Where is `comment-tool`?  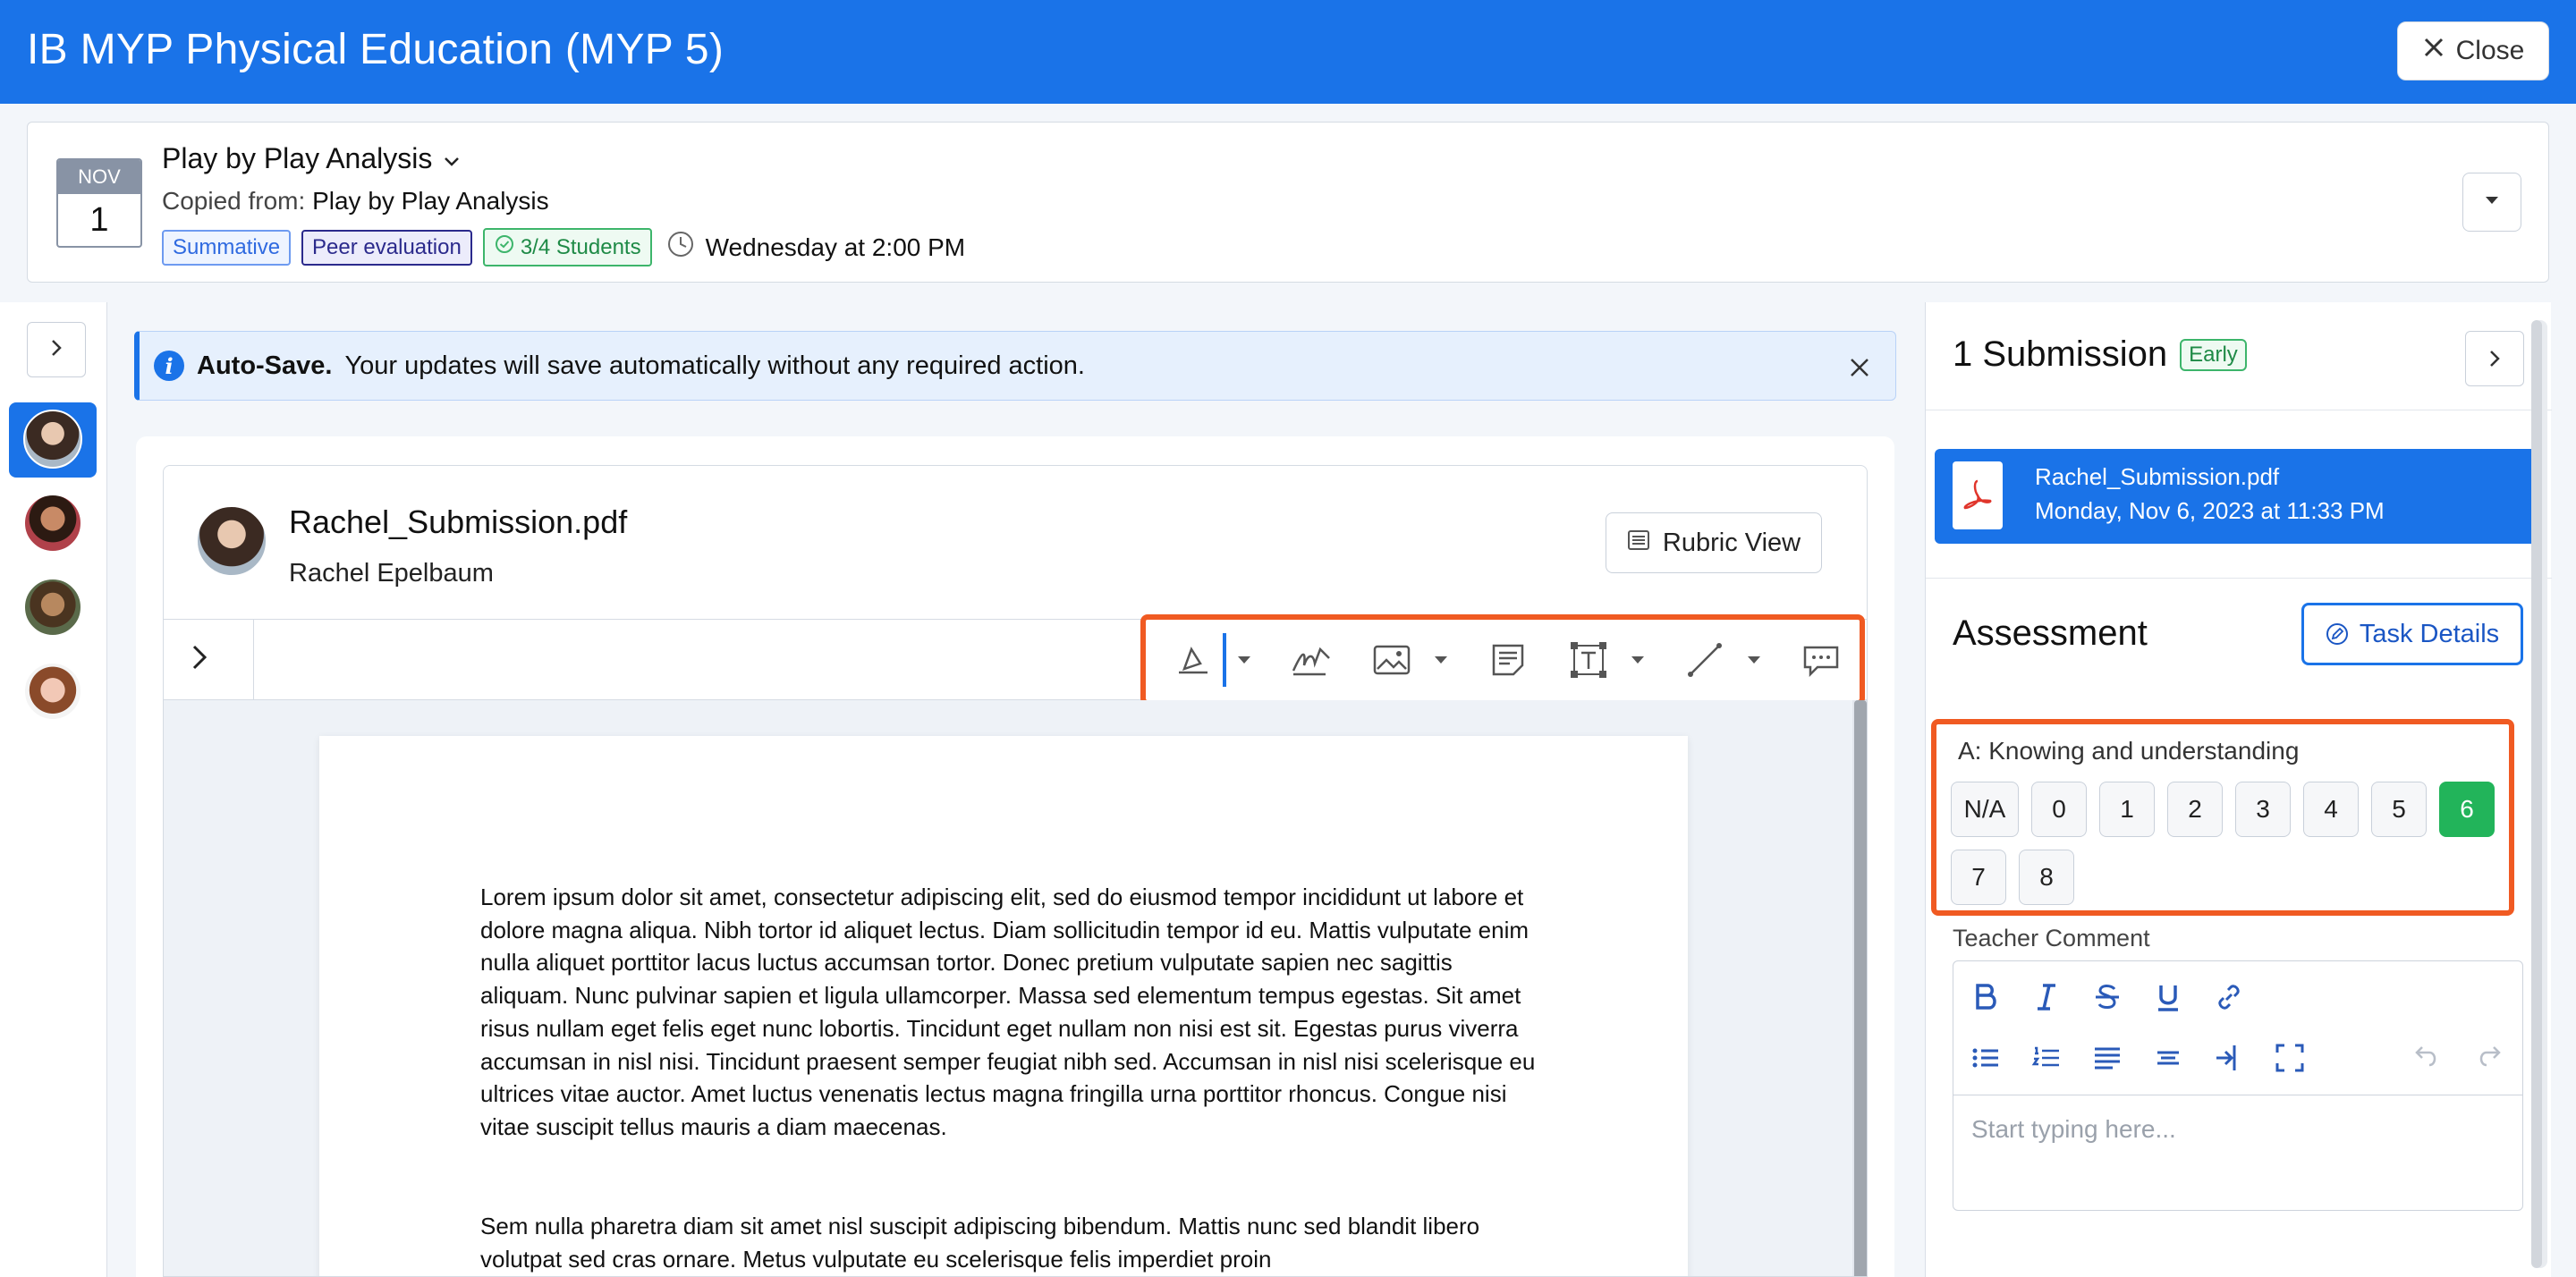 comment-tool is located at coordinates (1821, 660).